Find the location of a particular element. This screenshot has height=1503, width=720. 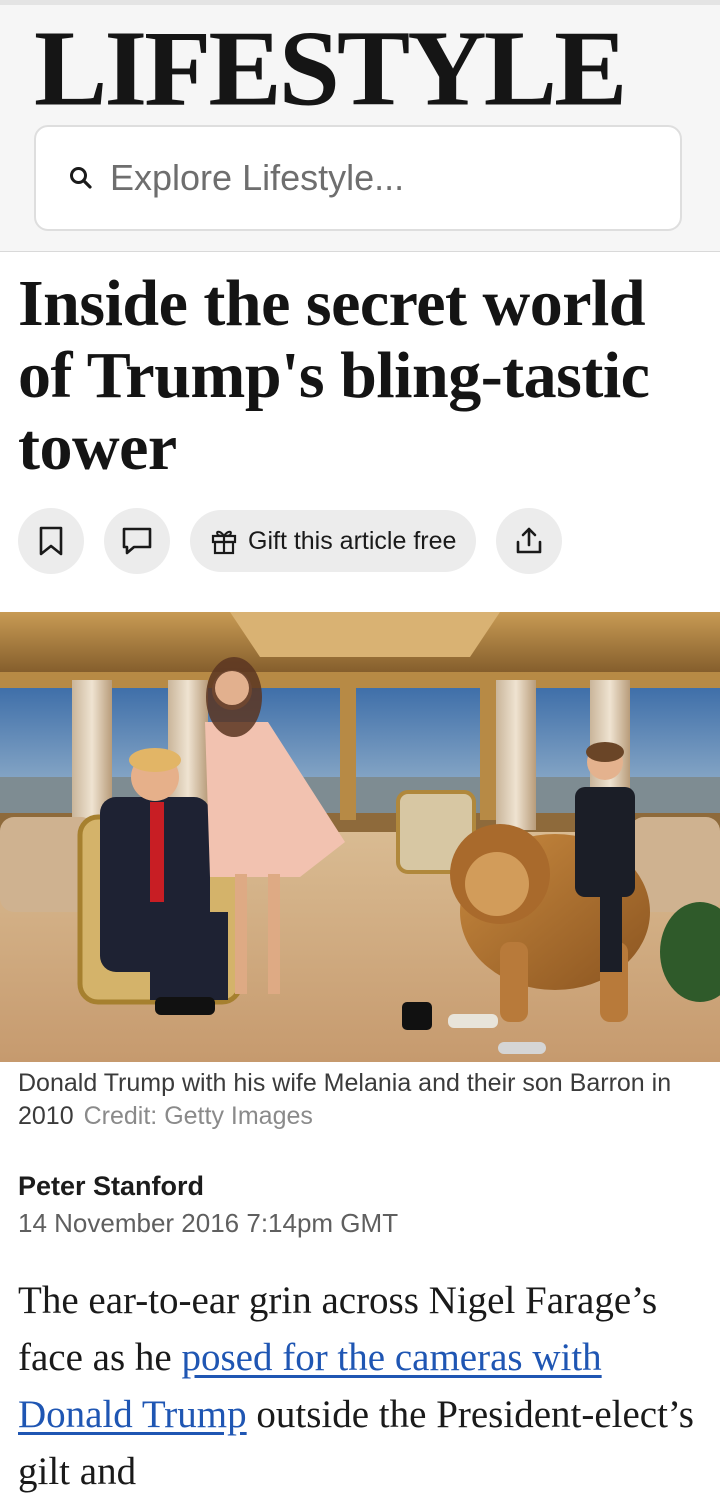

gift-article-button: Gift this article free is located at coordinates (333, 541).